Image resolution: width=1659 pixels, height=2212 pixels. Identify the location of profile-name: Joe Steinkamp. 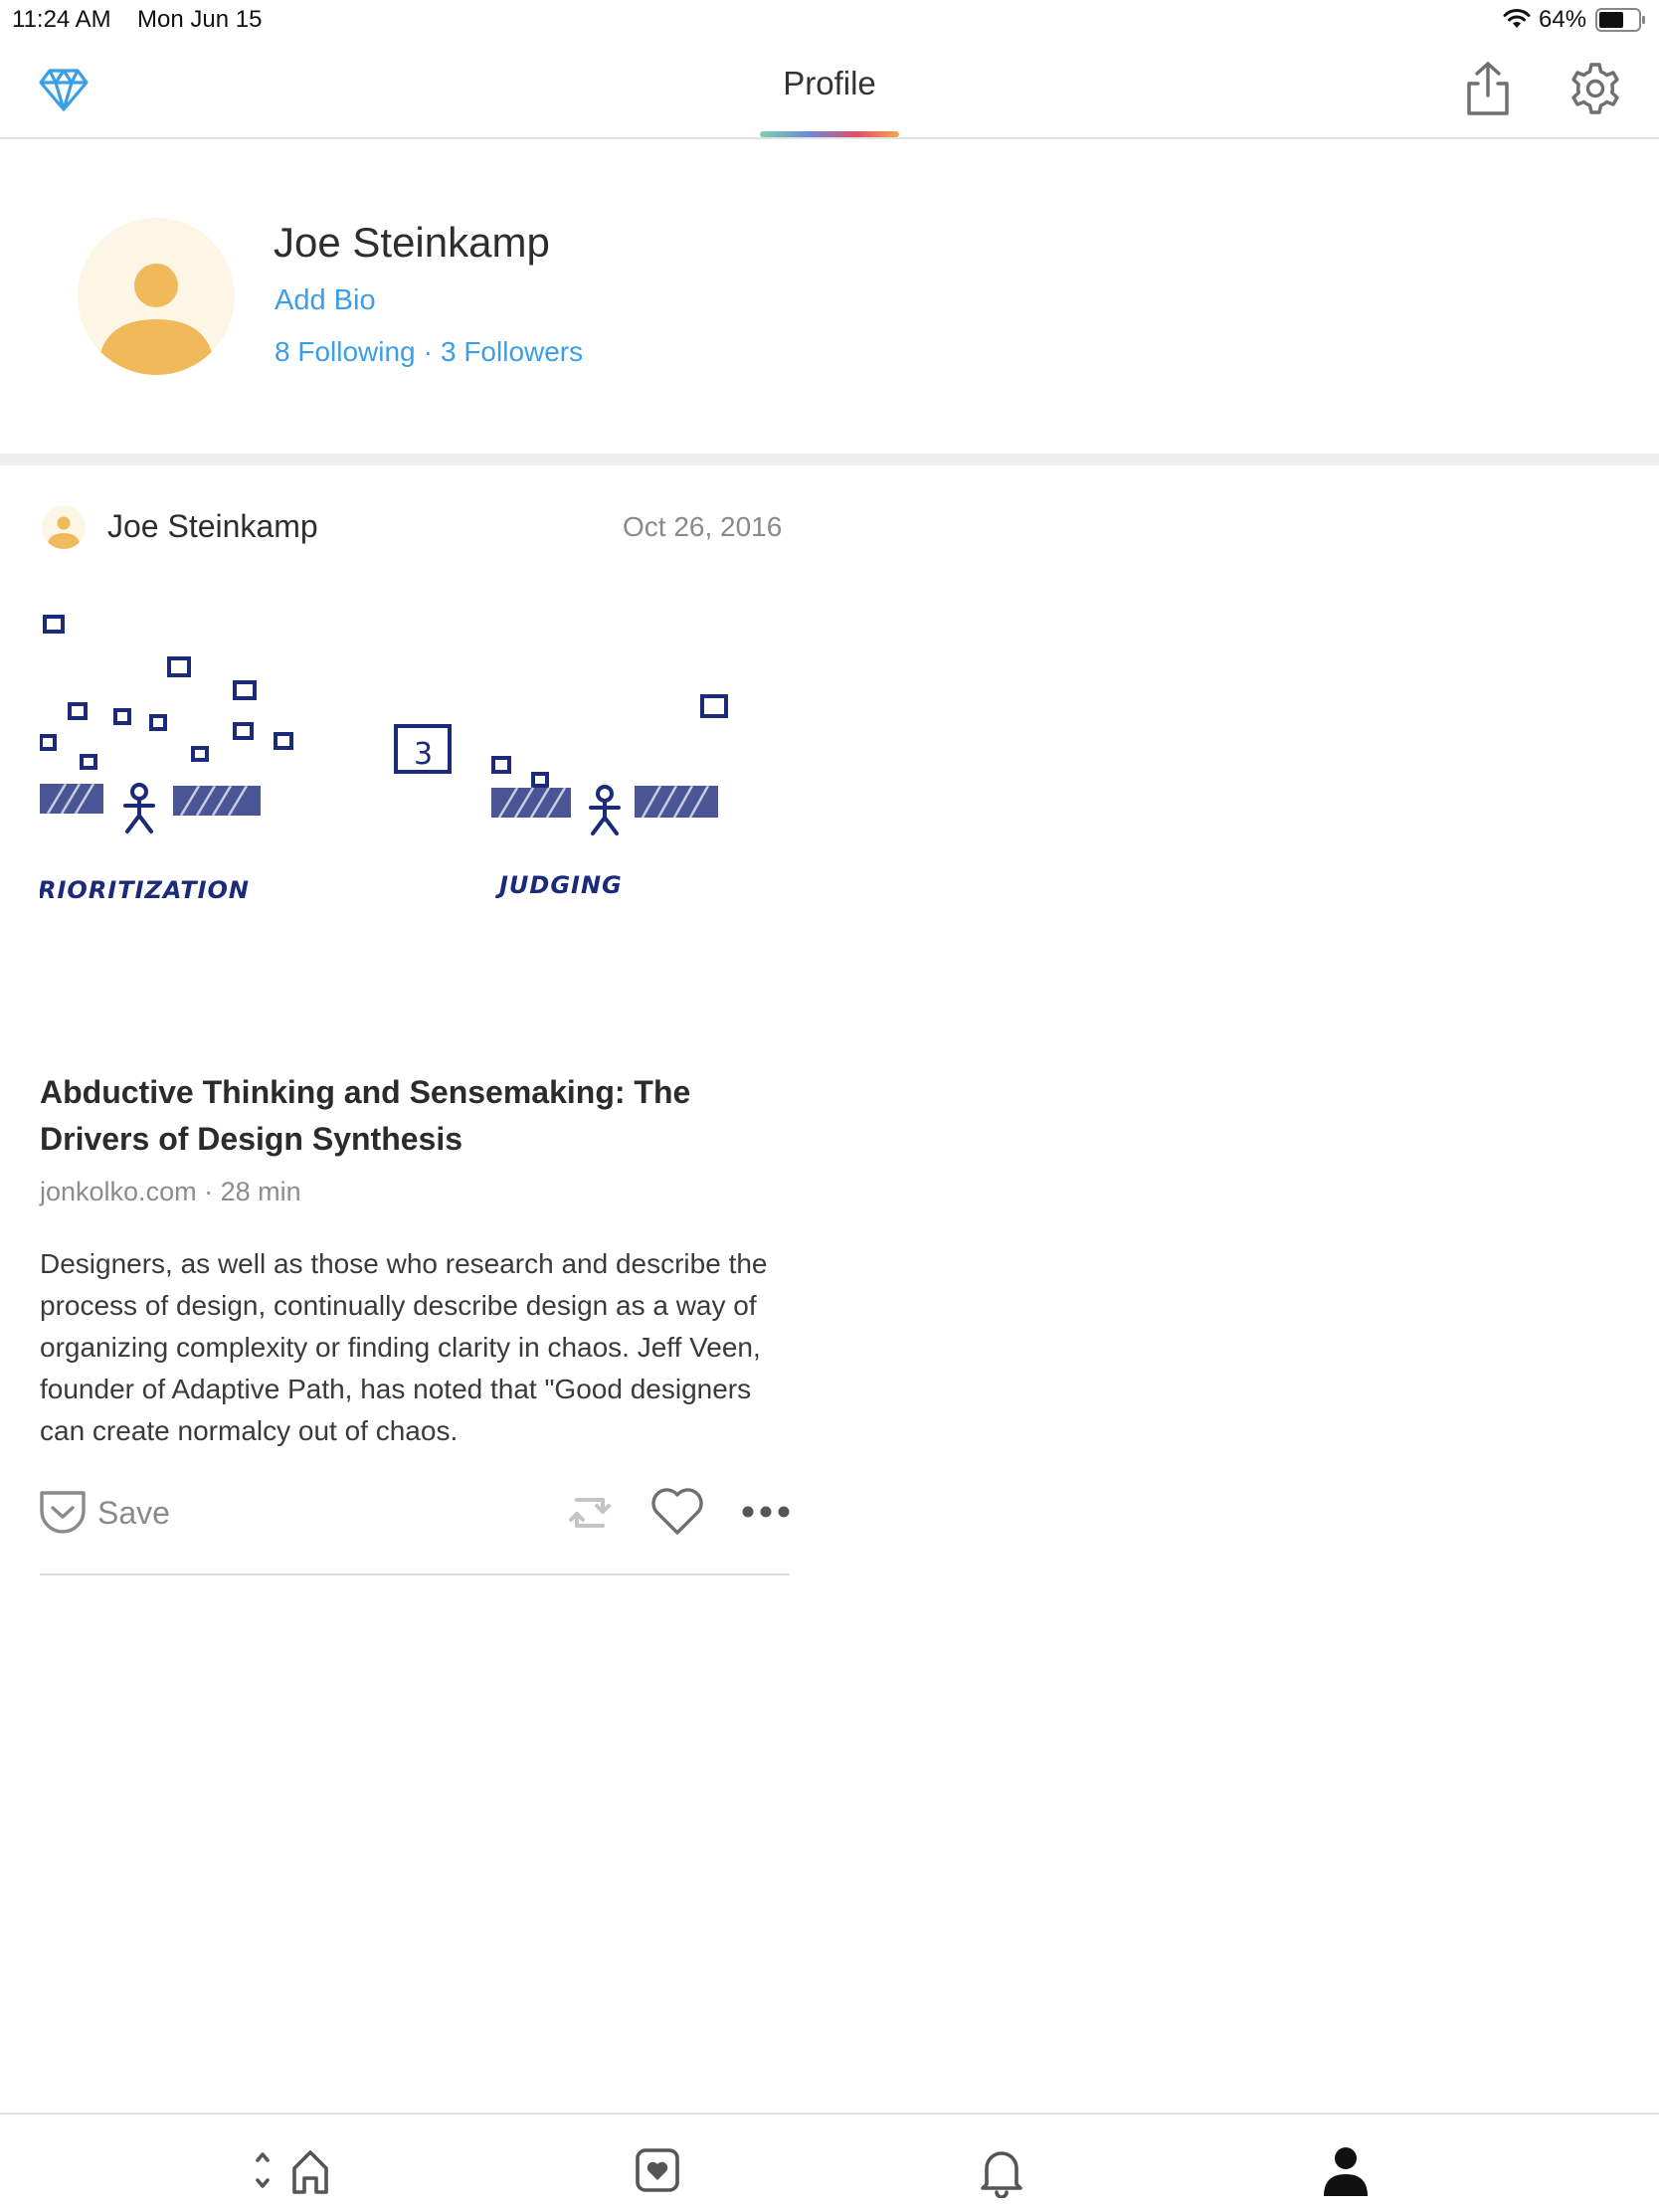
(412, 242).